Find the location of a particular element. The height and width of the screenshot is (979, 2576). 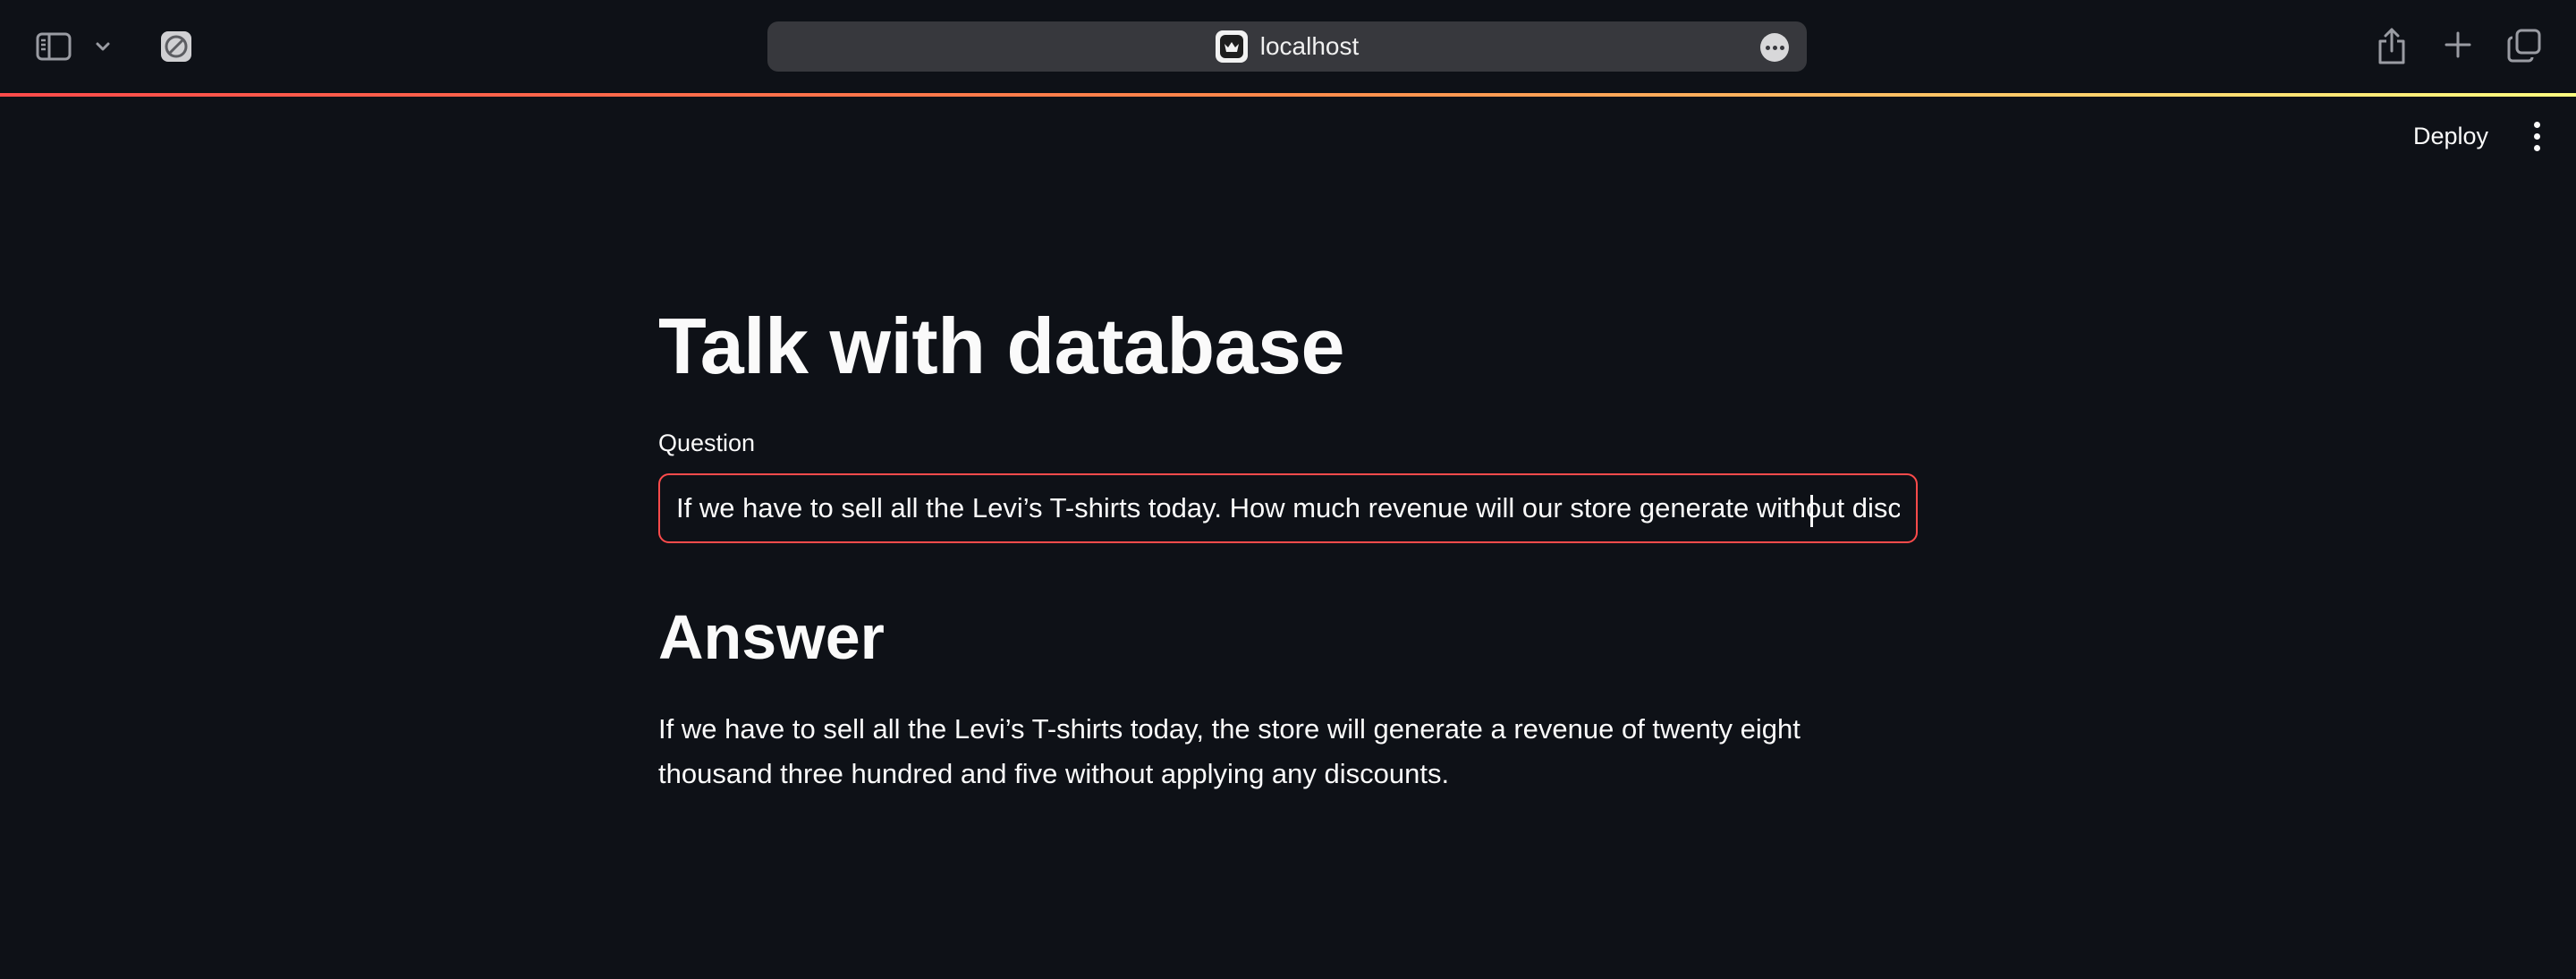

browser-toolbar: localhost is located at coordinates (1288, 47).